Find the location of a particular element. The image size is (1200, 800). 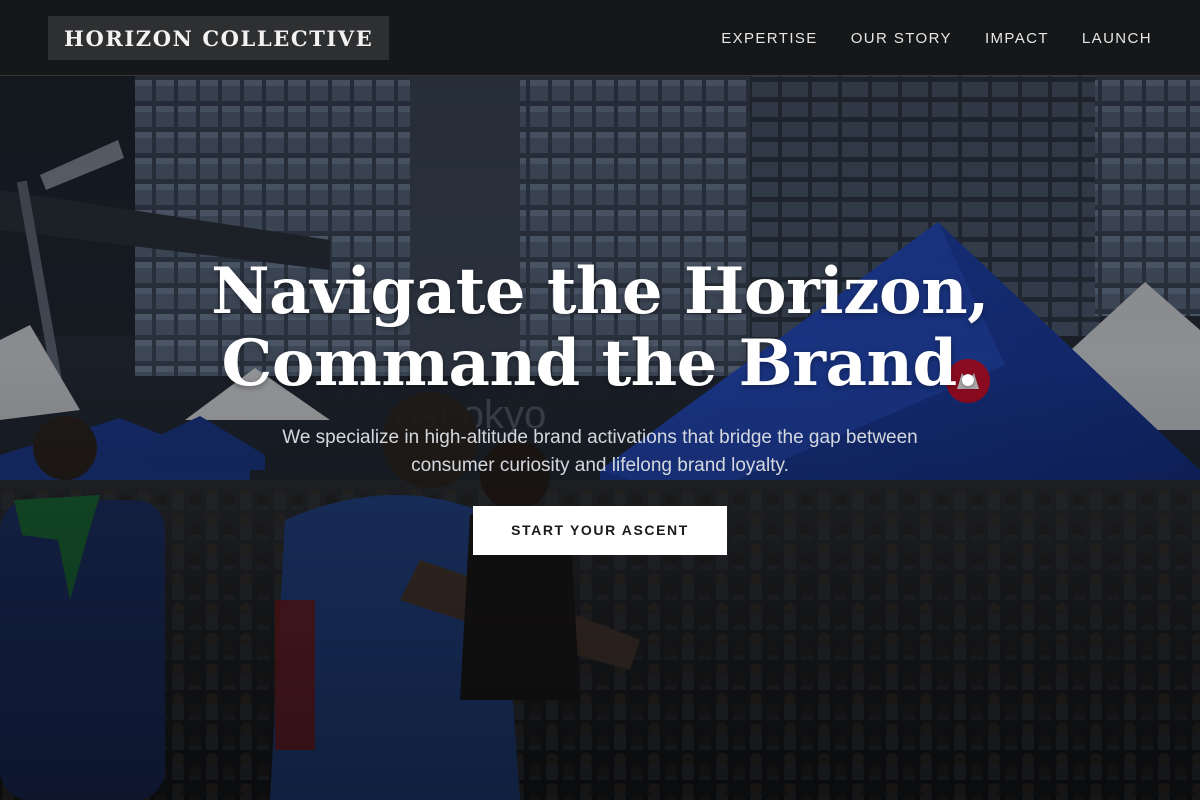

start-your-ascent-button: START YOUR ASCENT is located at coordinates (600, 530).